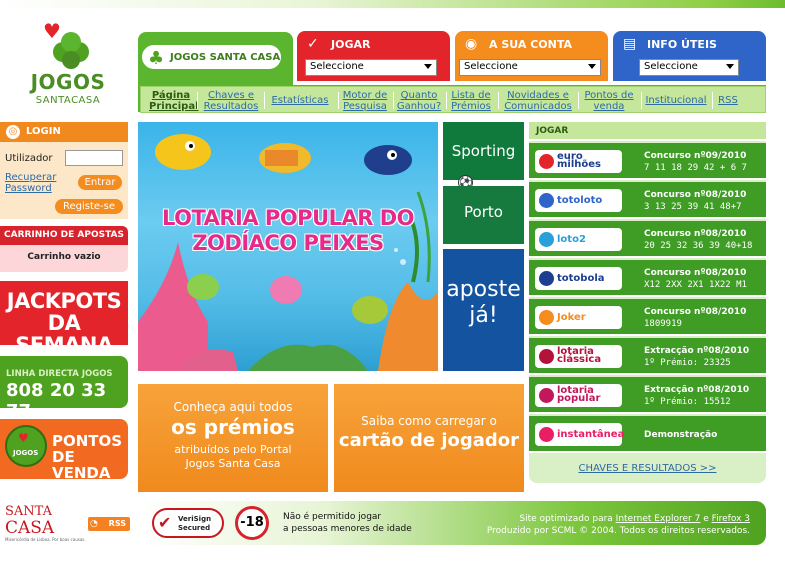 The width and height of the screenshot is (785, 569). I want to click on game-row-joker: Joker Concurso nº08/2010 1809919, so click(647, 317).